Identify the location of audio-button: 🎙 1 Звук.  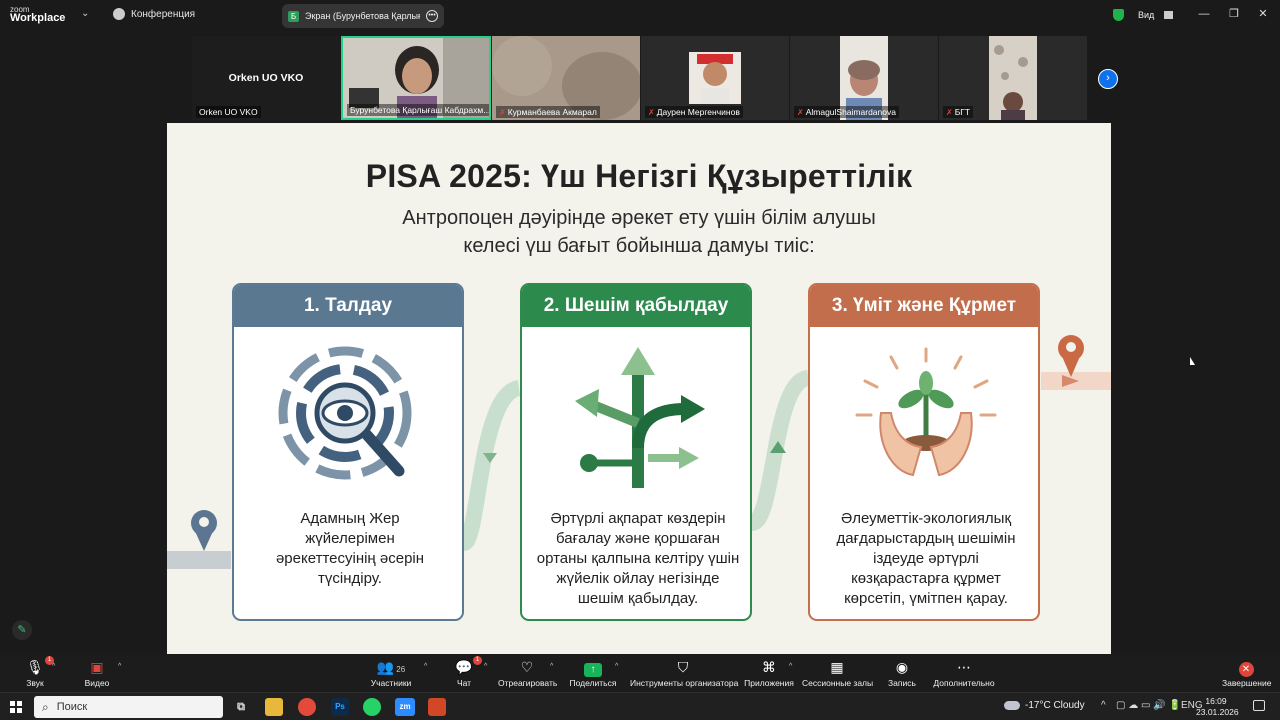
(38, 672).